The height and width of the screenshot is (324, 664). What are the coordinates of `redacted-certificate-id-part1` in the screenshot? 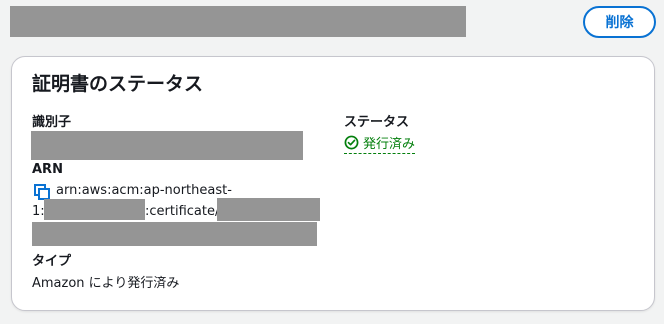 It's located at (268, 209).